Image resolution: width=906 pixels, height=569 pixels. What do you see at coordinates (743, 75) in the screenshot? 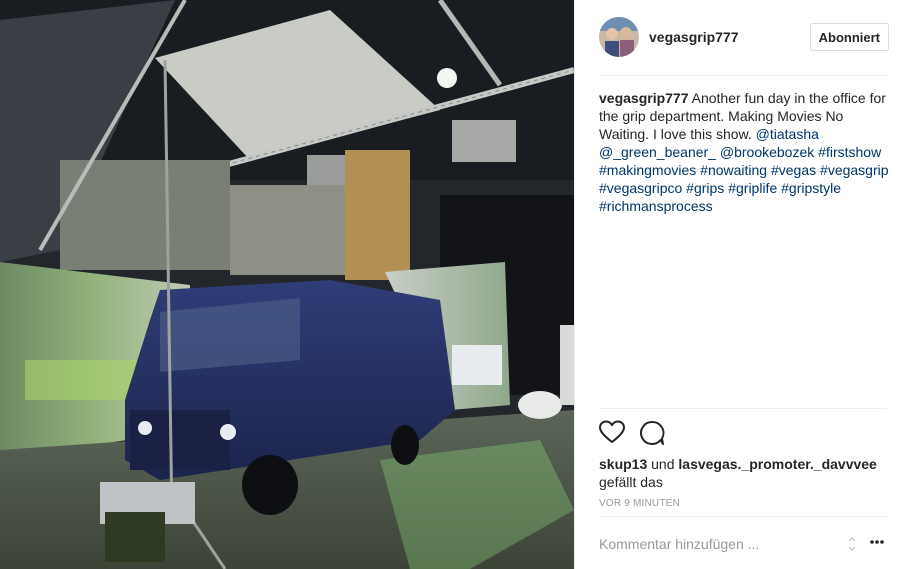
I see `header-divider` at bounding box center [743, 75].